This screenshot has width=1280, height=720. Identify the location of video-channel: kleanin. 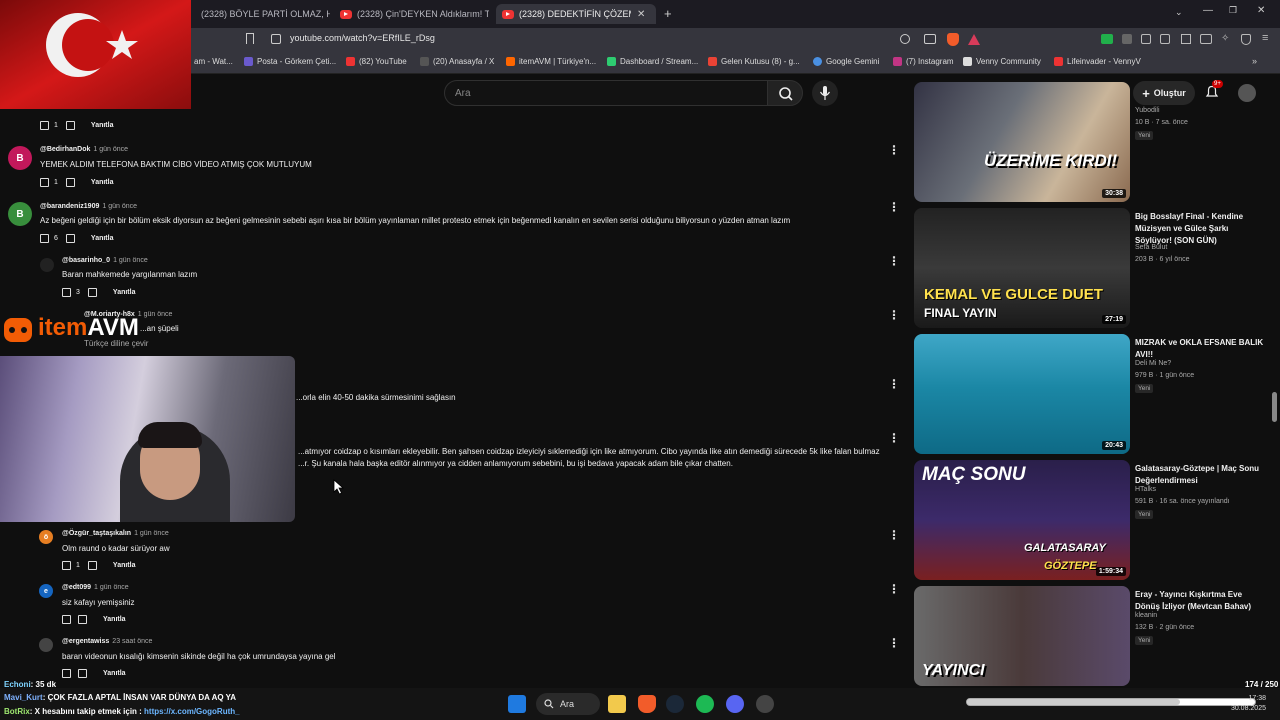
(1146, 615).